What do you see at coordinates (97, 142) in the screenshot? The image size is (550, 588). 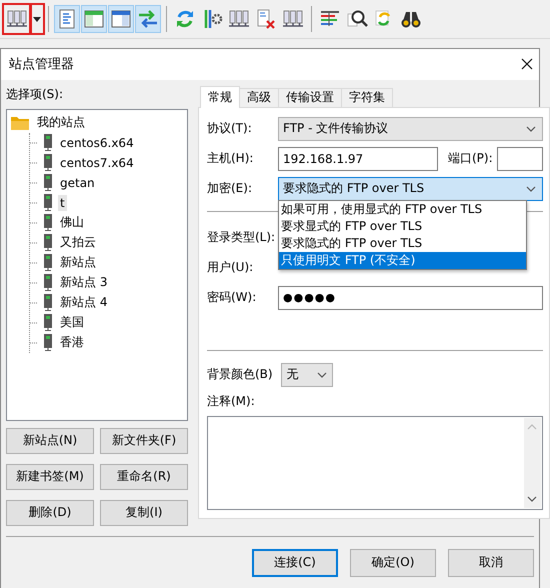 I see `tree-item: centos6.x64` at bounding box center [97, 142].